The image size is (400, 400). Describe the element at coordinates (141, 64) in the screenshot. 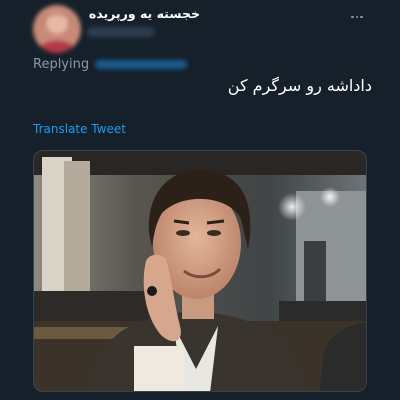

I see `replying-to-handle-redacted` at that location.